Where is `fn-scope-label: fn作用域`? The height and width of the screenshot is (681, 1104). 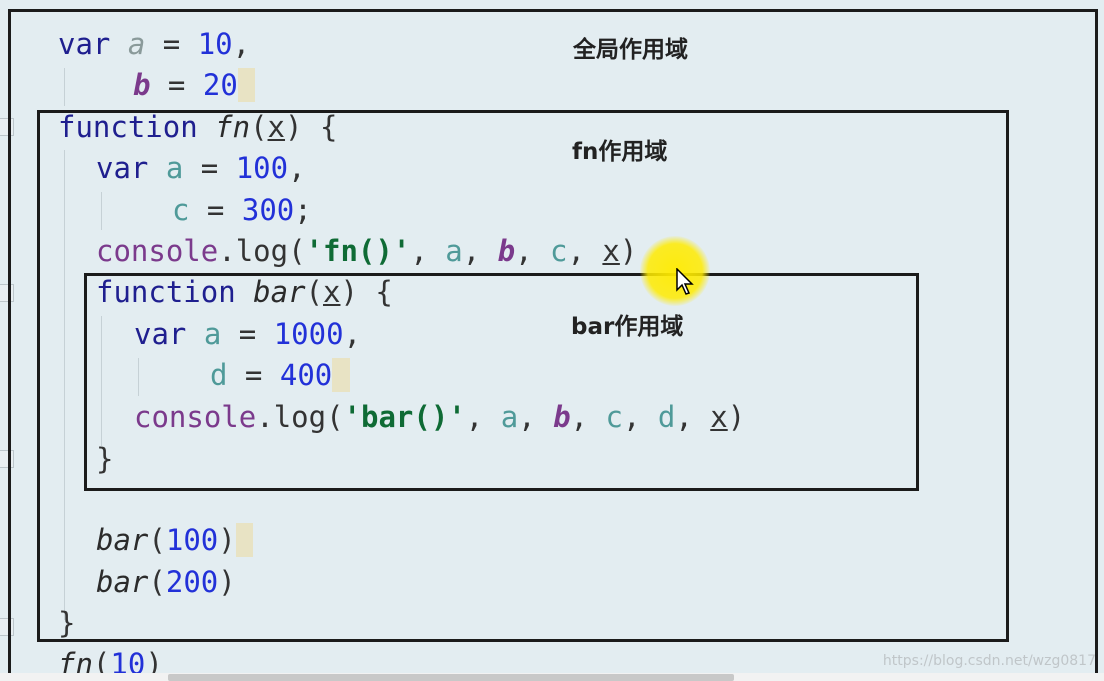
fn-scope-label: fn作用域 is located at coordinates (620, 152).